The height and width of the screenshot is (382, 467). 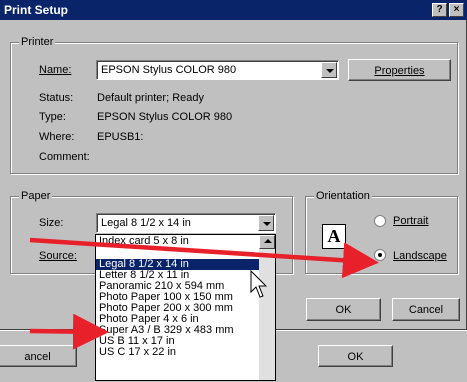 What do you see at coordinates (204, 258) in the screenshot?
I see `arrow-to-landscape` at bounding box center [204, 258].